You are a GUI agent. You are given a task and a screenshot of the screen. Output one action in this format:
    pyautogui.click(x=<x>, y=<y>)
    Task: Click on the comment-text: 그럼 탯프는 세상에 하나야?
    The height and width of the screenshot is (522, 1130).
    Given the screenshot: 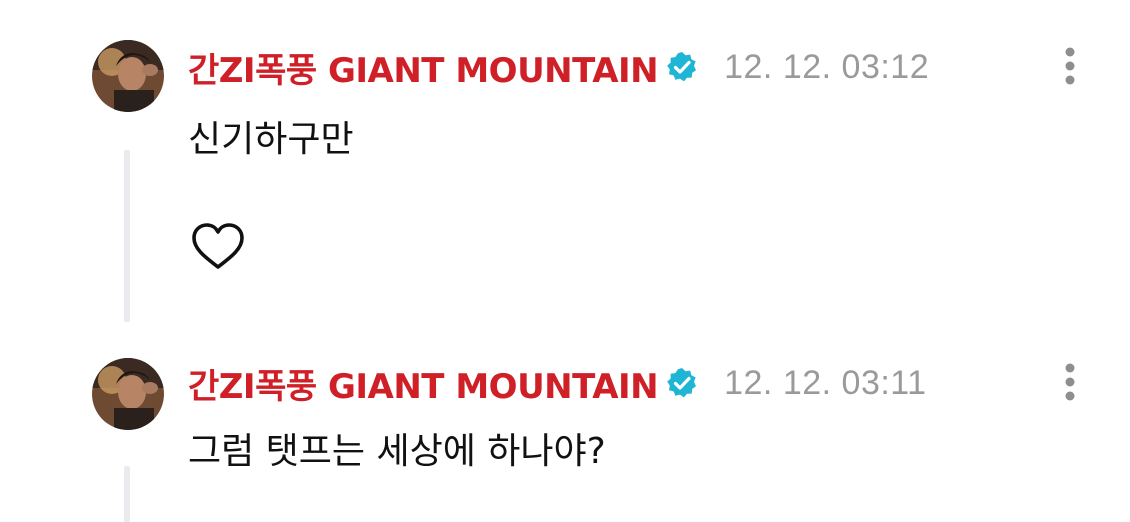 What is the action you would take?
    pyautogui.click(x=397, y=451)
    